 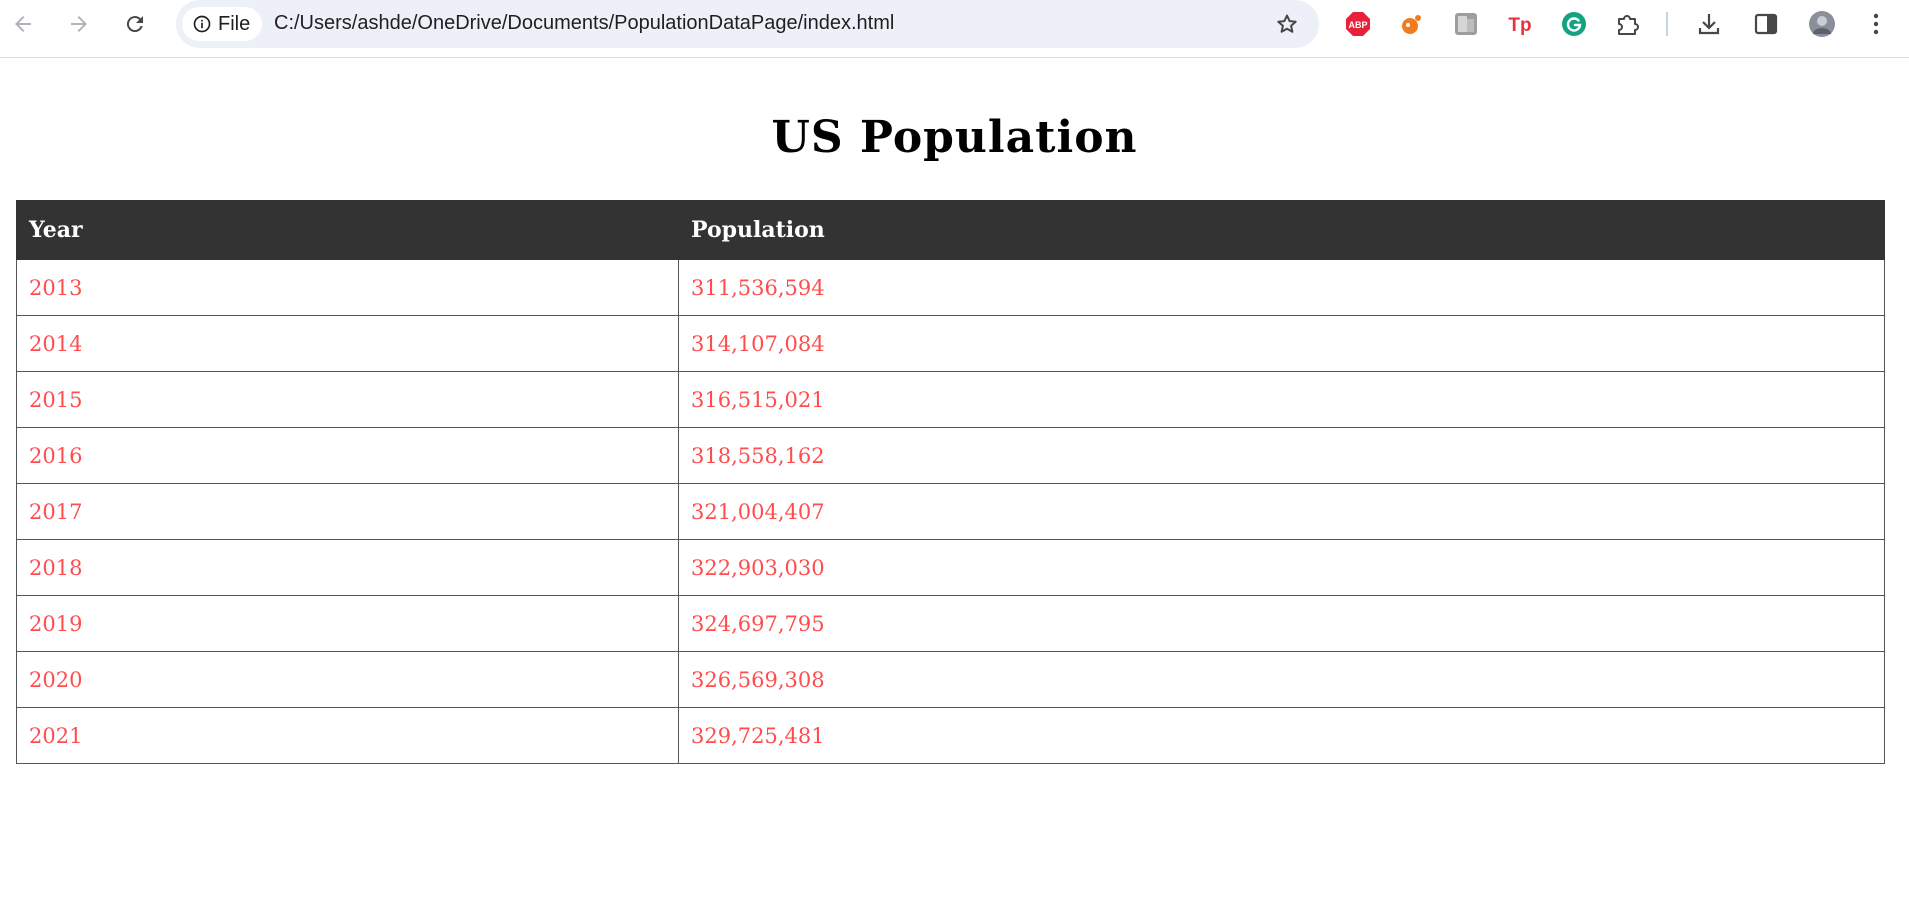 What do you see at coordinates (347, 343) in the screenshot?
I see `year-cell: 2014` at bounding box center [347, 343].